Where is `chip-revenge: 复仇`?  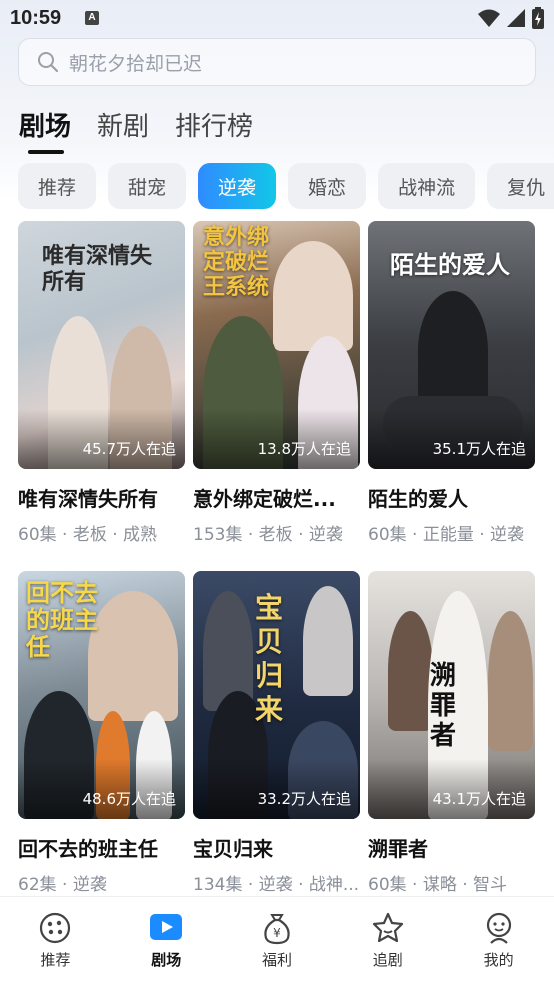 chip-revenge: 复仇 is located at coordinates (520, 186).